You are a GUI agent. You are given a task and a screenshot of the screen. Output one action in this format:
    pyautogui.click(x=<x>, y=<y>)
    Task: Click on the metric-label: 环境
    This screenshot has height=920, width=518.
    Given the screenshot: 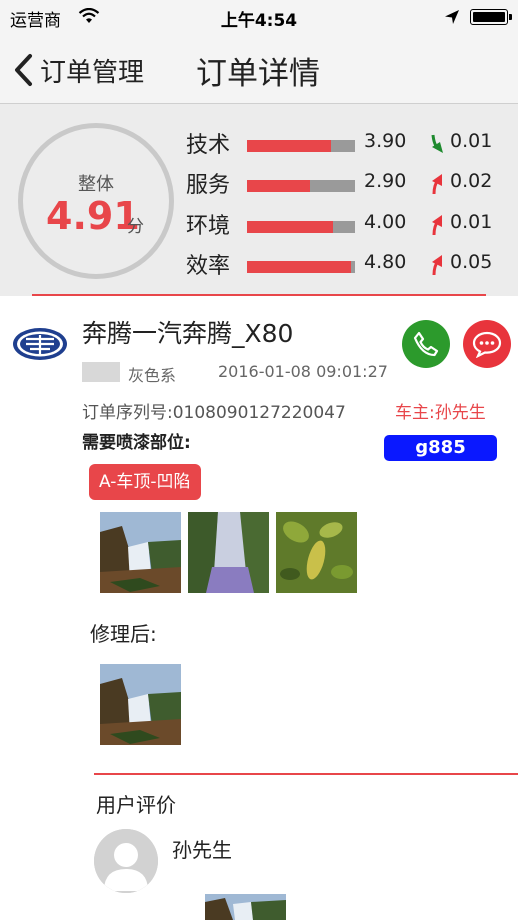 What is the action you would take?
    pyautogui.click(x=208, y=226)
    